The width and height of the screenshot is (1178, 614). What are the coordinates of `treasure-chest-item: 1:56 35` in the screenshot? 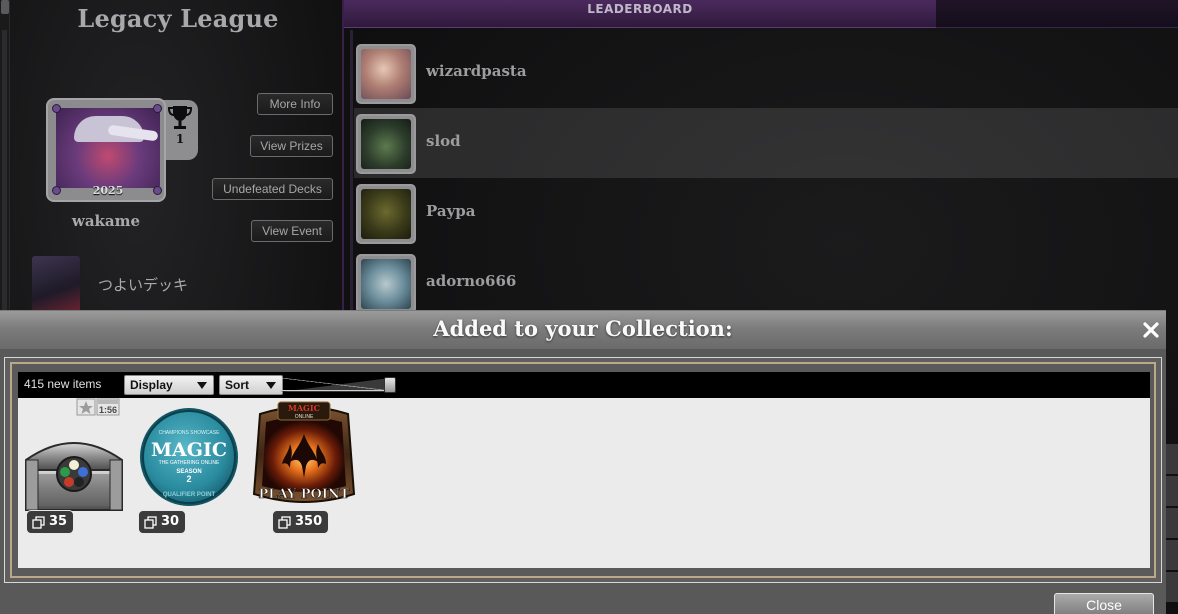 It's located at (75, 472).